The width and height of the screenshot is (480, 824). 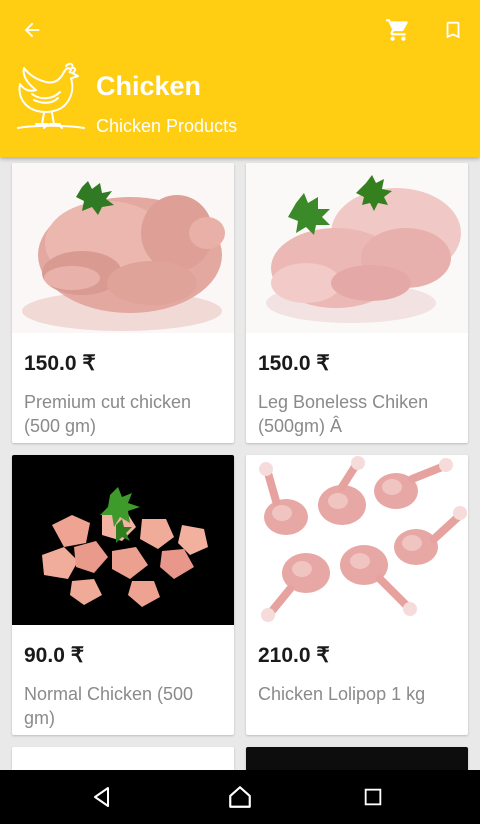 I want to click on bookmark-button, so click(x=453, y=30).